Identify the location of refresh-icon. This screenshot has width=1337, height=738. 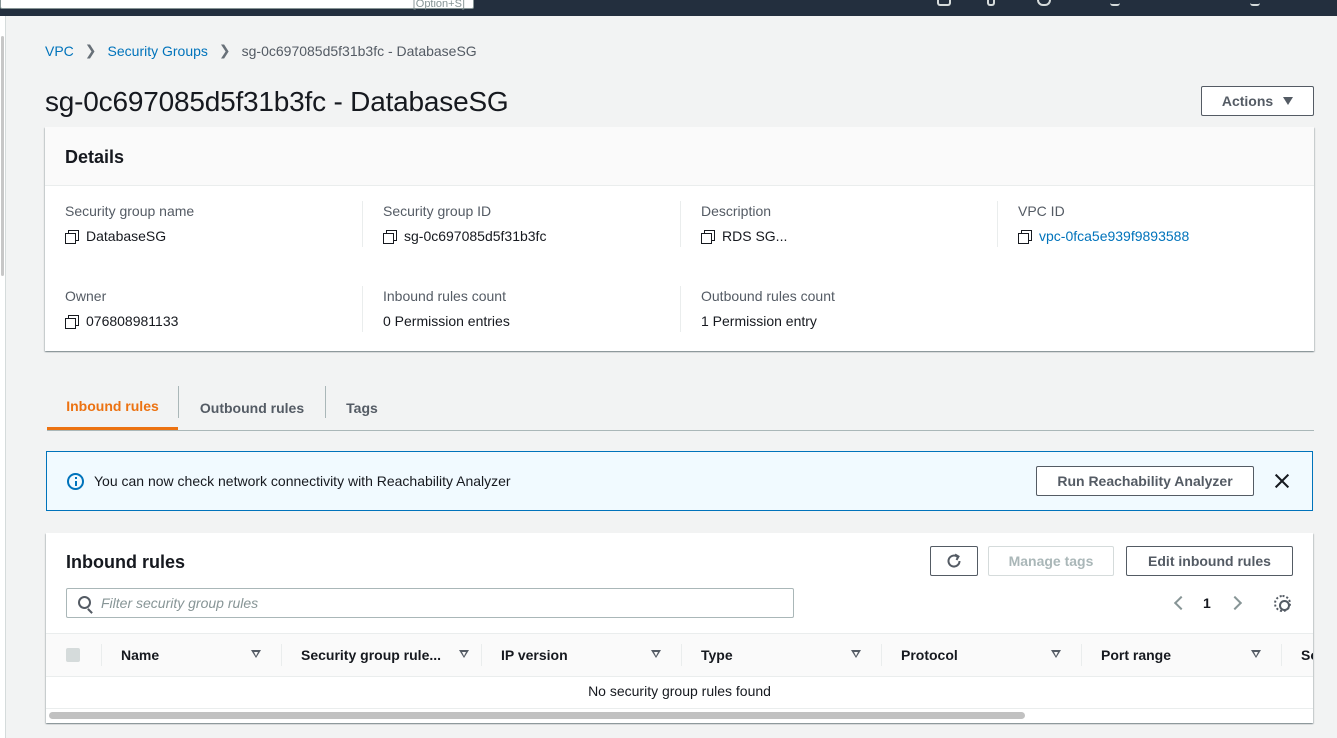
(954, 560).